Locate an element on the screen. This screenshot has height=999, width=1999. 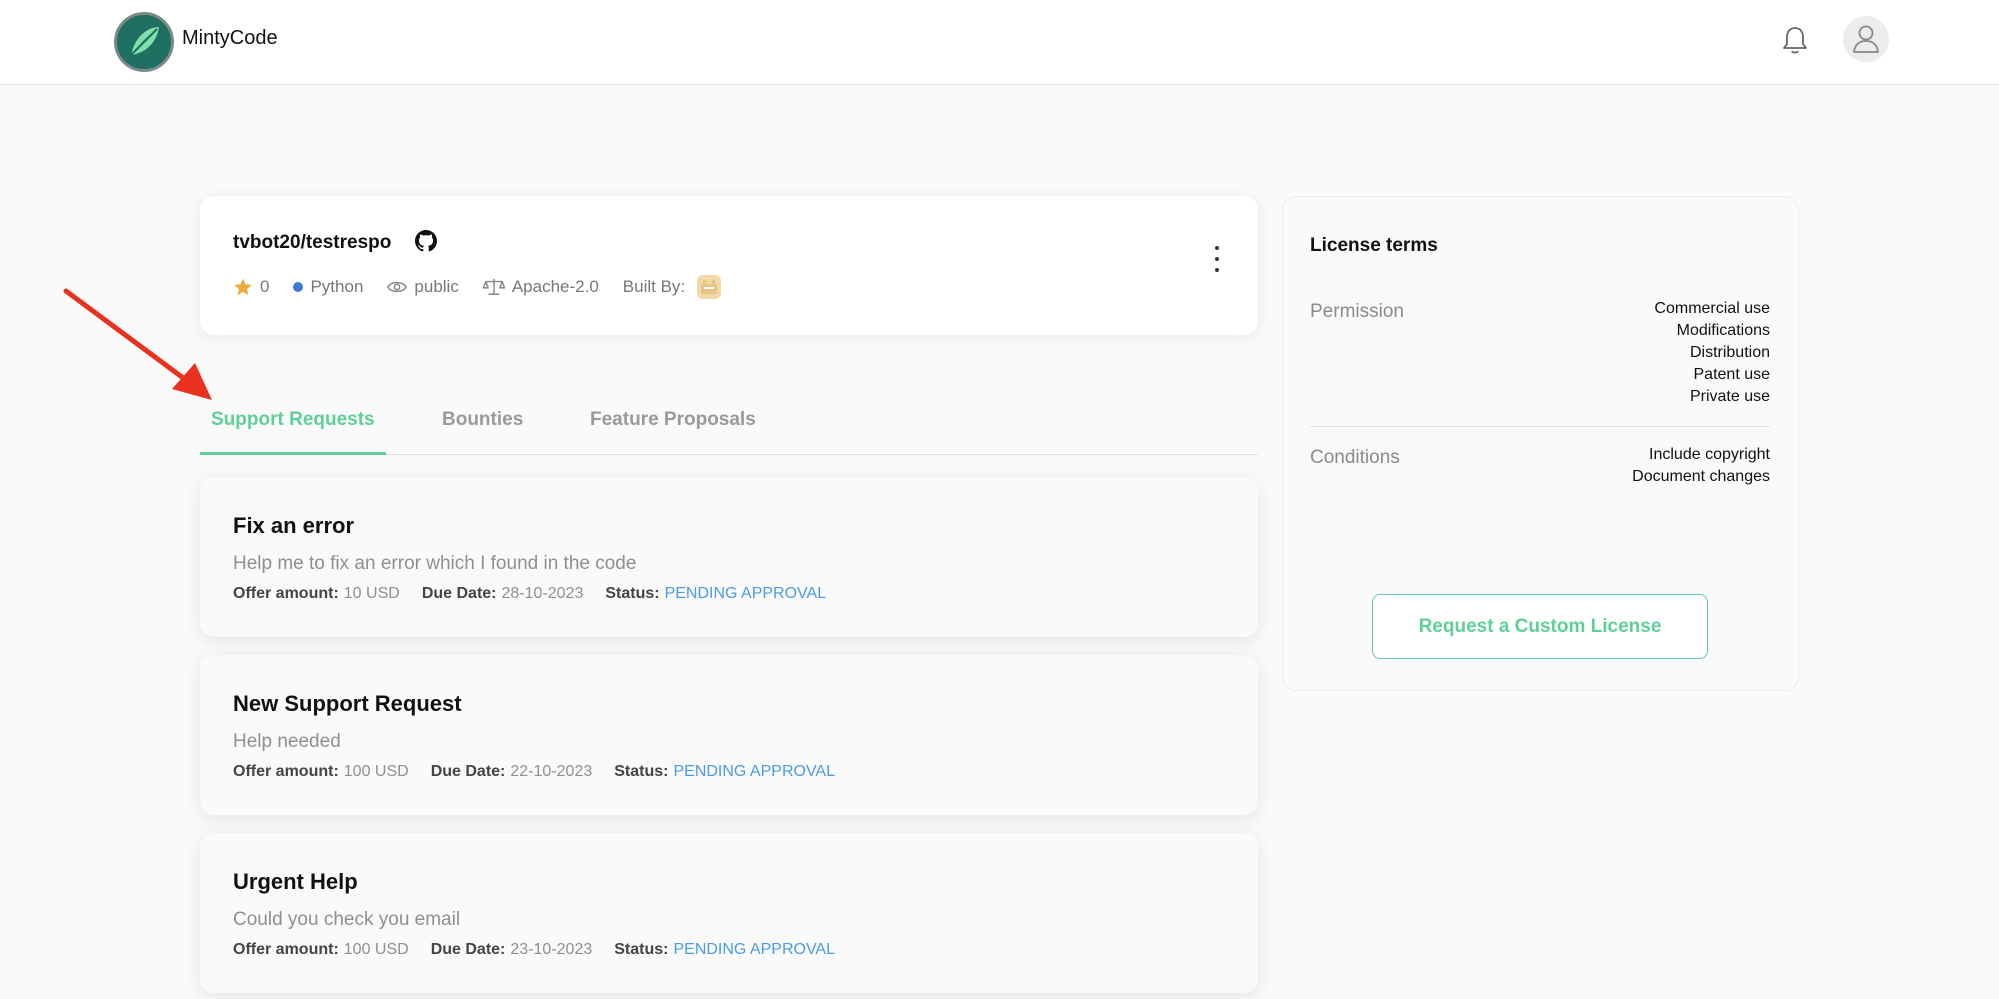
language-dot-icon is located at coordinates (298, 287).